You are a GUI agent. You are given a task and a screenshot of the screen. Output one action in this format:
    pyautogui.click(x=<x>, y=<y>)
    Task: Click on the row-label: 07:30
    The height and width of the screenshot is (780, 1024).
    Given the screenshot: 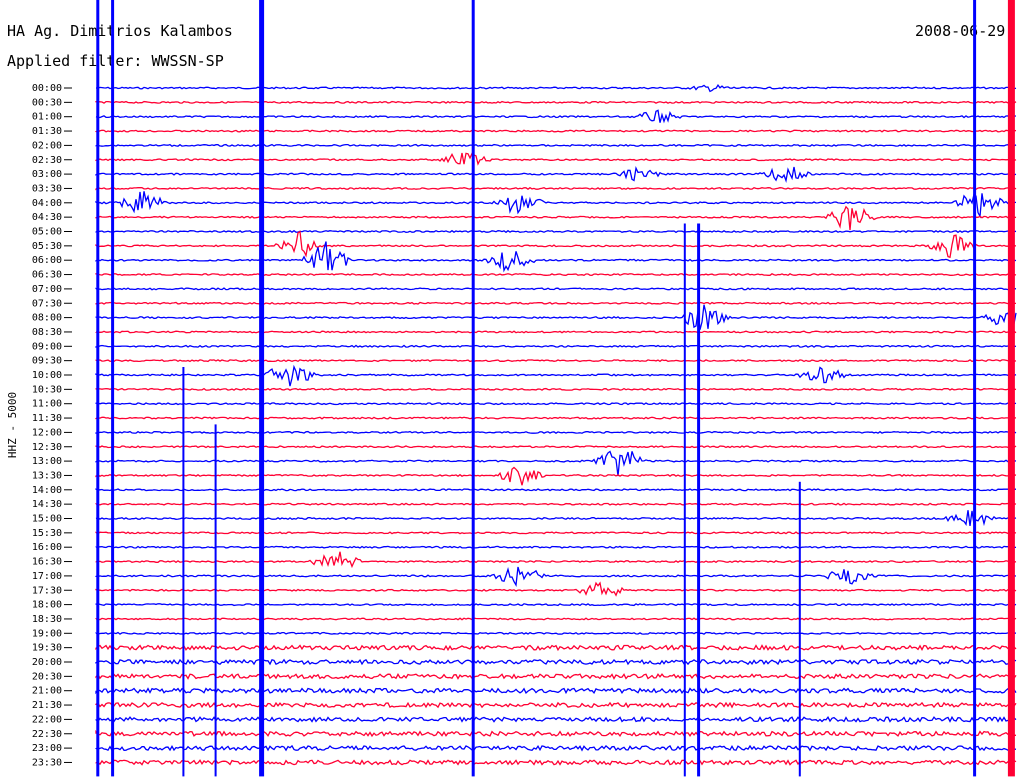 What is the action you would take?
    pyautogui.click(x=47, y=303)
    